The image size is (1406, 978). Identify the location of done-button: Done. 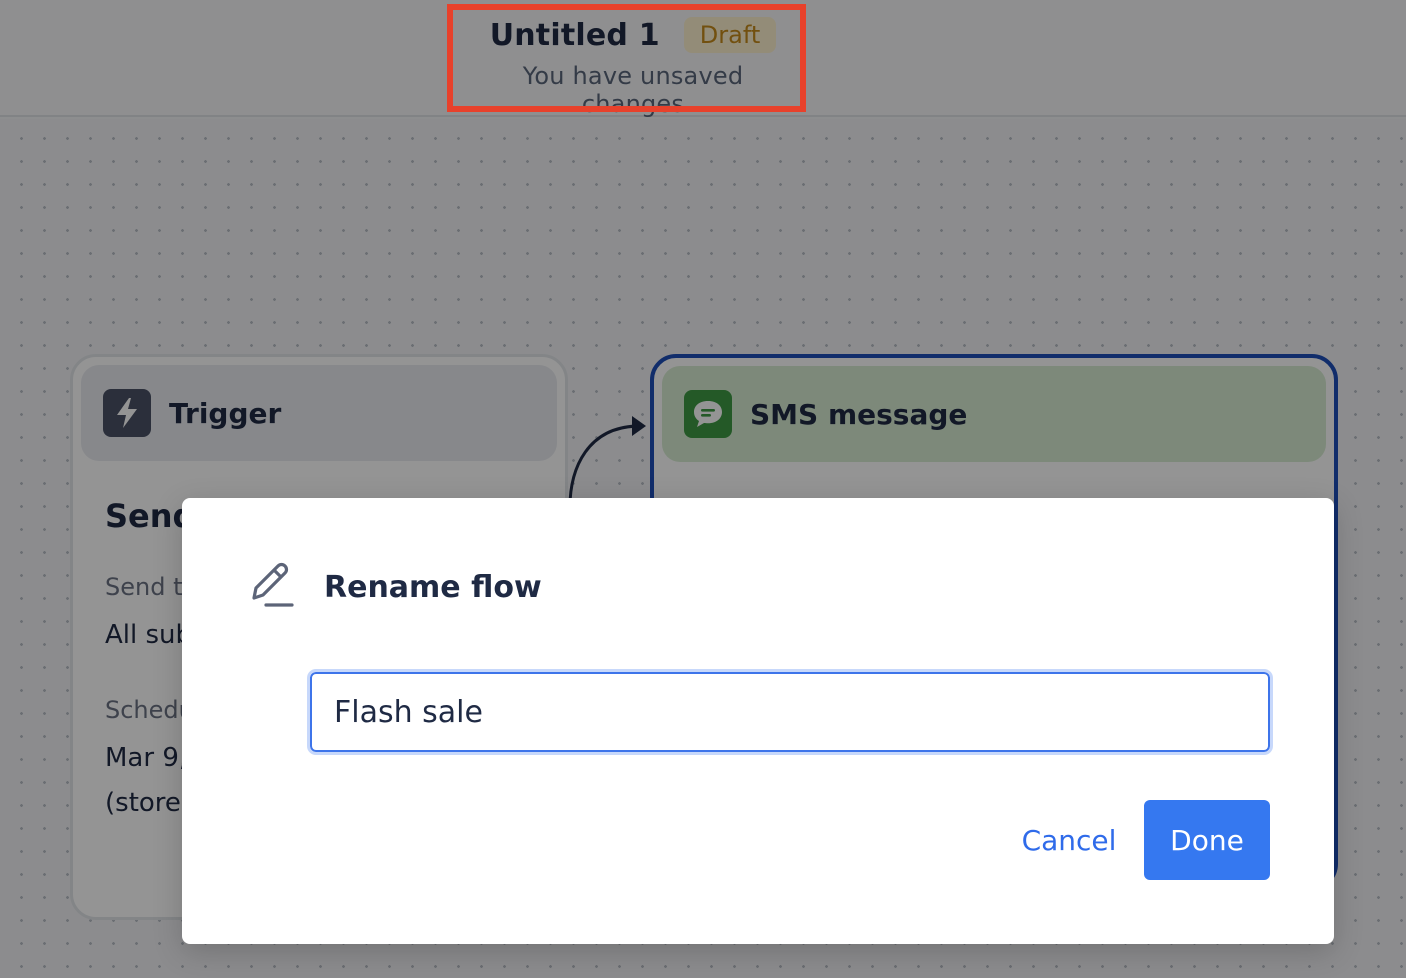
(1207, 840).